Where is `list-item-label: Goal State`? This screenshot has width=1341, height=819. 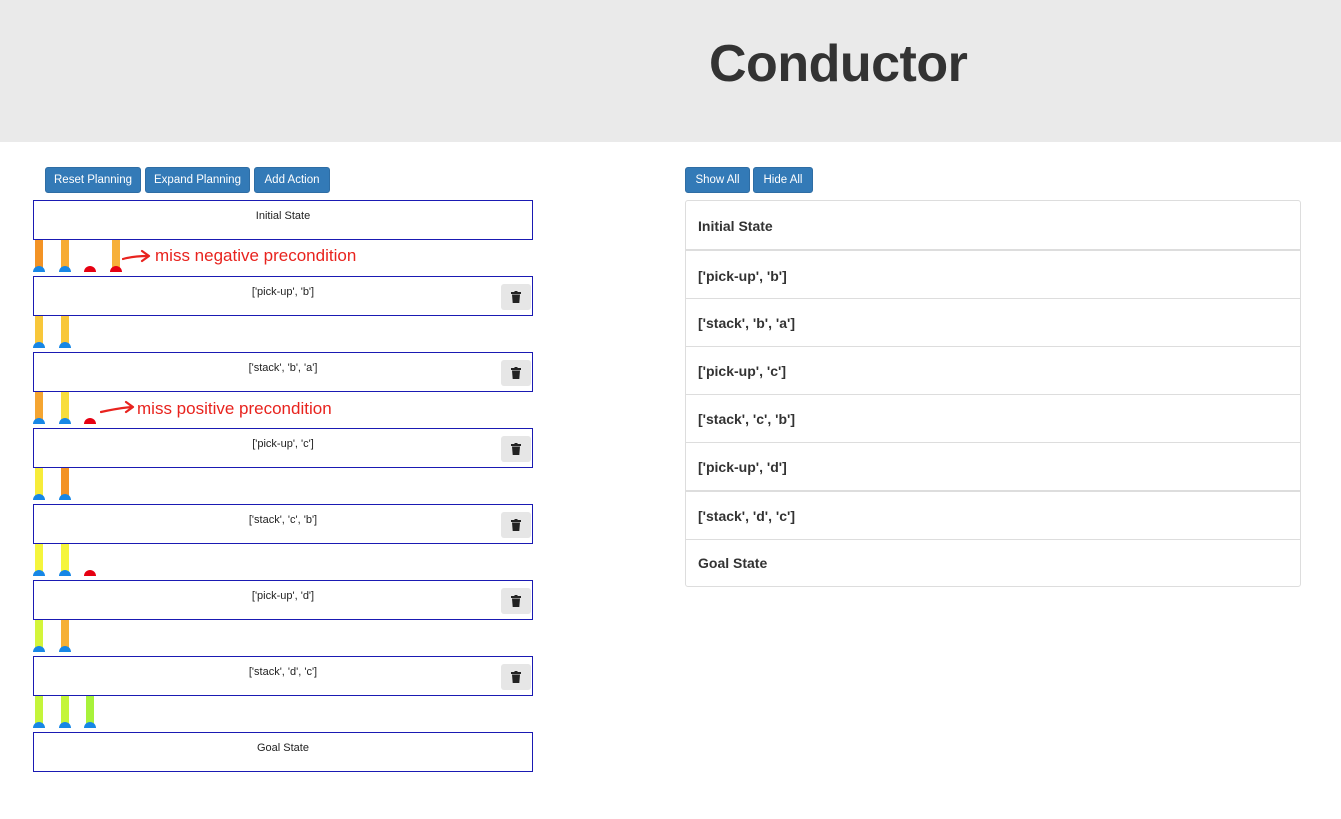
list-item-label: Goal State is located at coordinates (733, 563).